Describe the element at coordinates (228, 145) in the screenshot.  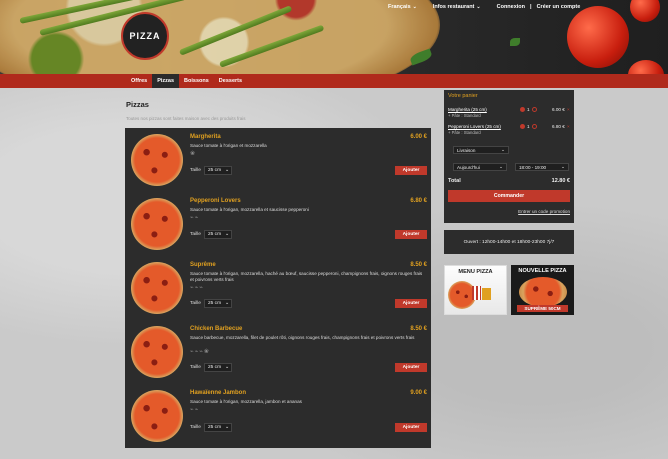
I see `item-description: Sauce tomate à l'origan et mozzarella` at that location.